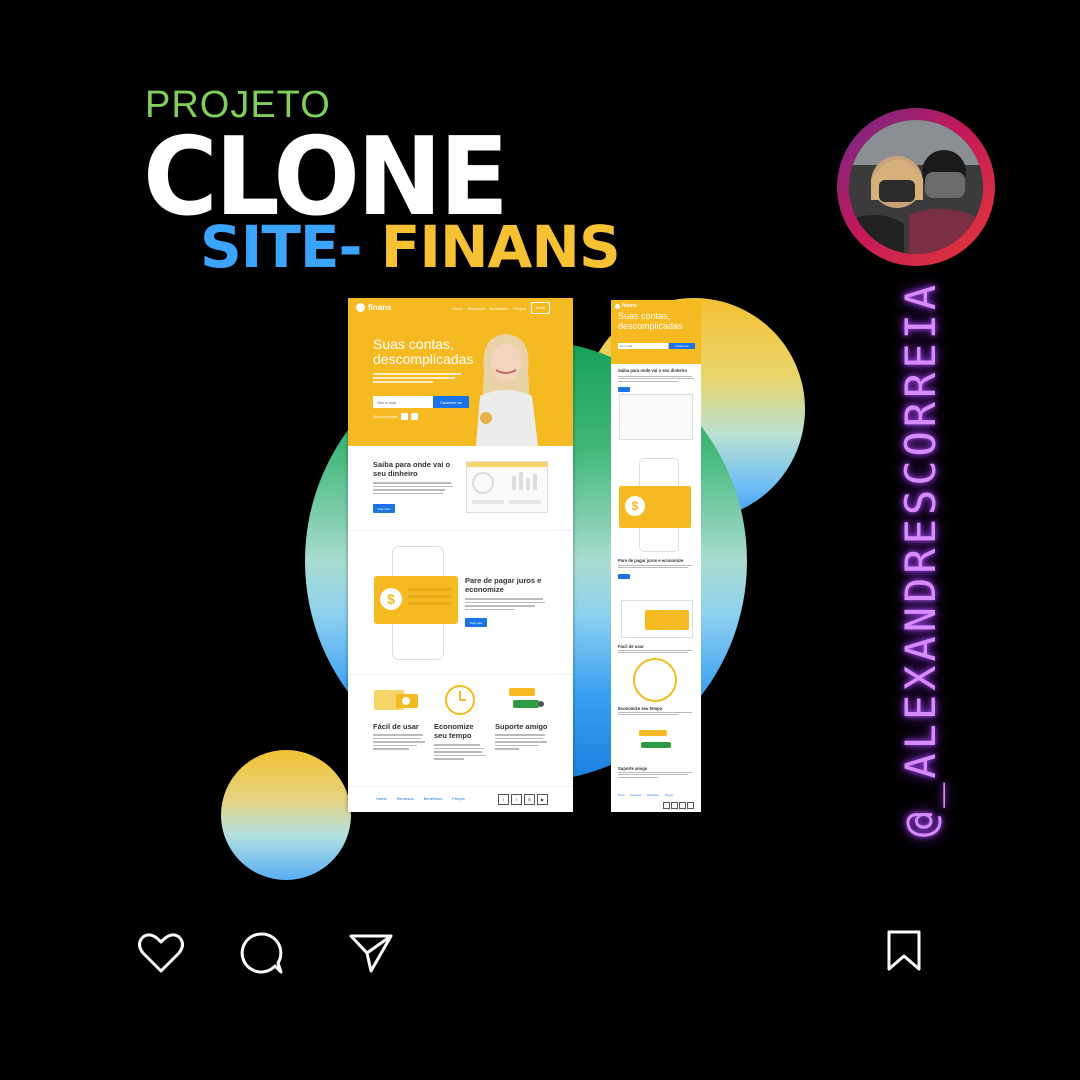  Describe the element at coordinates (460, 753) in the screenshot. I see `feature2-text` at that location.